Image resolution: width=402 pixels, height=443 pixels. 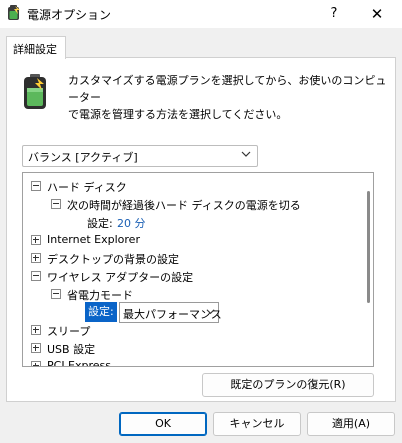 I want to click on tree-item-label: スリープ, so click(x=69, y=331).